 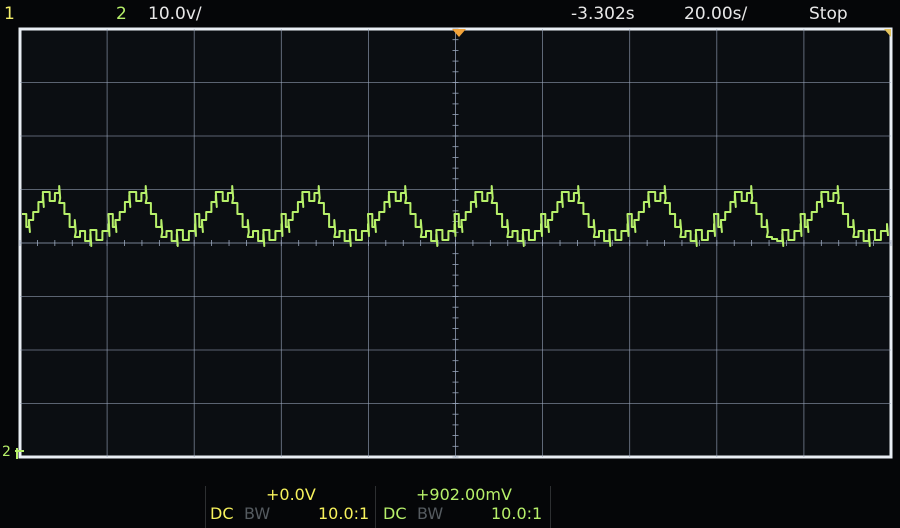 I want to click on channel1-coupling: DC, so click(x=222, y=514).